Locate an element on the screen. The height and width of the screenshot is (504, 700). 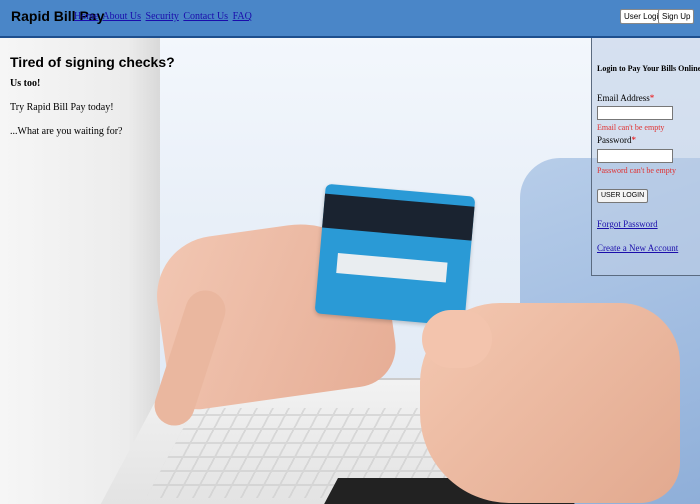
password-label: Password* is located at coordinates (616, 140).